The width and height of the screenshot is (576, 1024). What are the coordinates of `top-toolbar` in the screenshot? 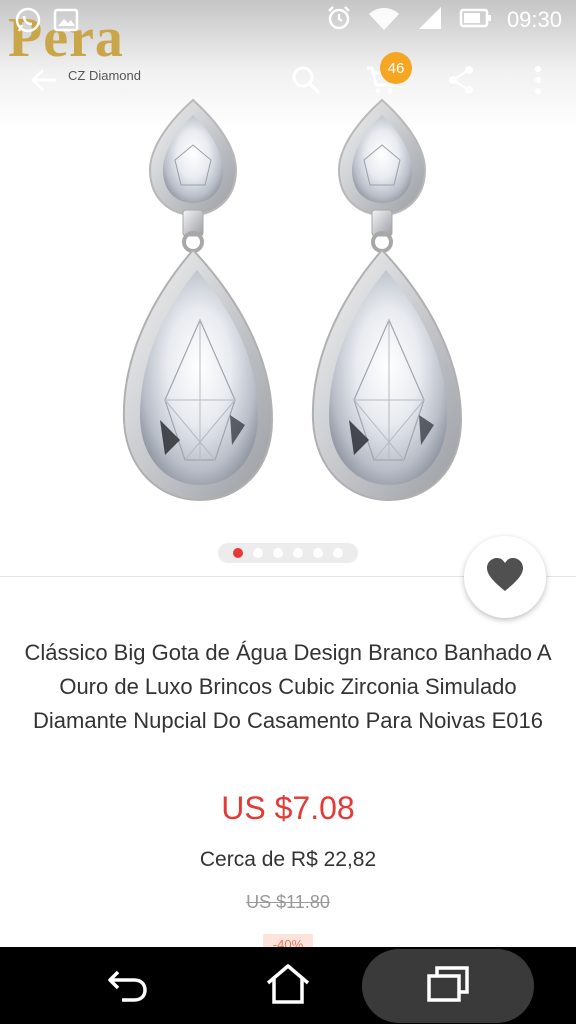 It's located at (288, 82).